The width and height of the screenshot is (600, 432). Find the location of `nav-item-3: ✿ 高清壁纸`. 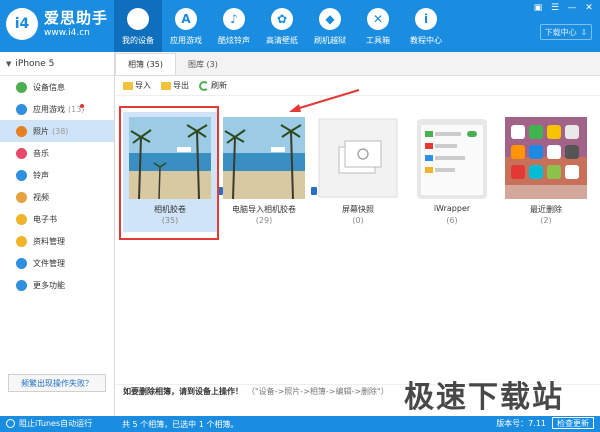

nav-item-3: ✿ 高清壁纸 is located at coordinates (282, 26).